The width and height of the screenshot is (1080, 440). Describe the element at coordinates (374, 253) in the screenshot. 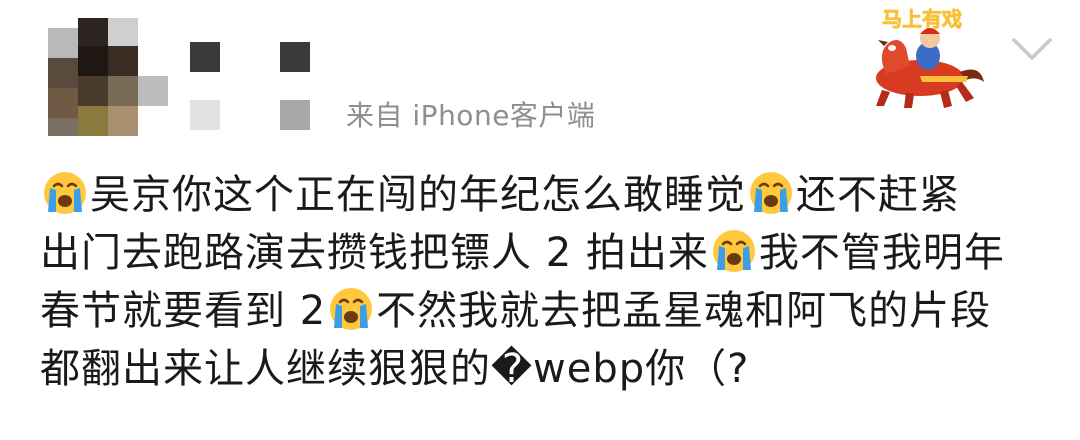

I see `post-body-text: 出门去跑路演去攒钱把镖人 2 拍出来` at that location.